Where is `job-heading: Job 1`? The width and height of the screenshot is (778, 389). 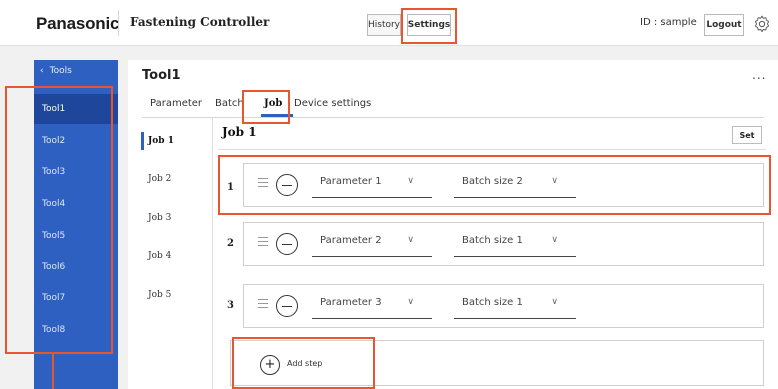 job-heading: Job 1 is located at coordinates (239, 132).